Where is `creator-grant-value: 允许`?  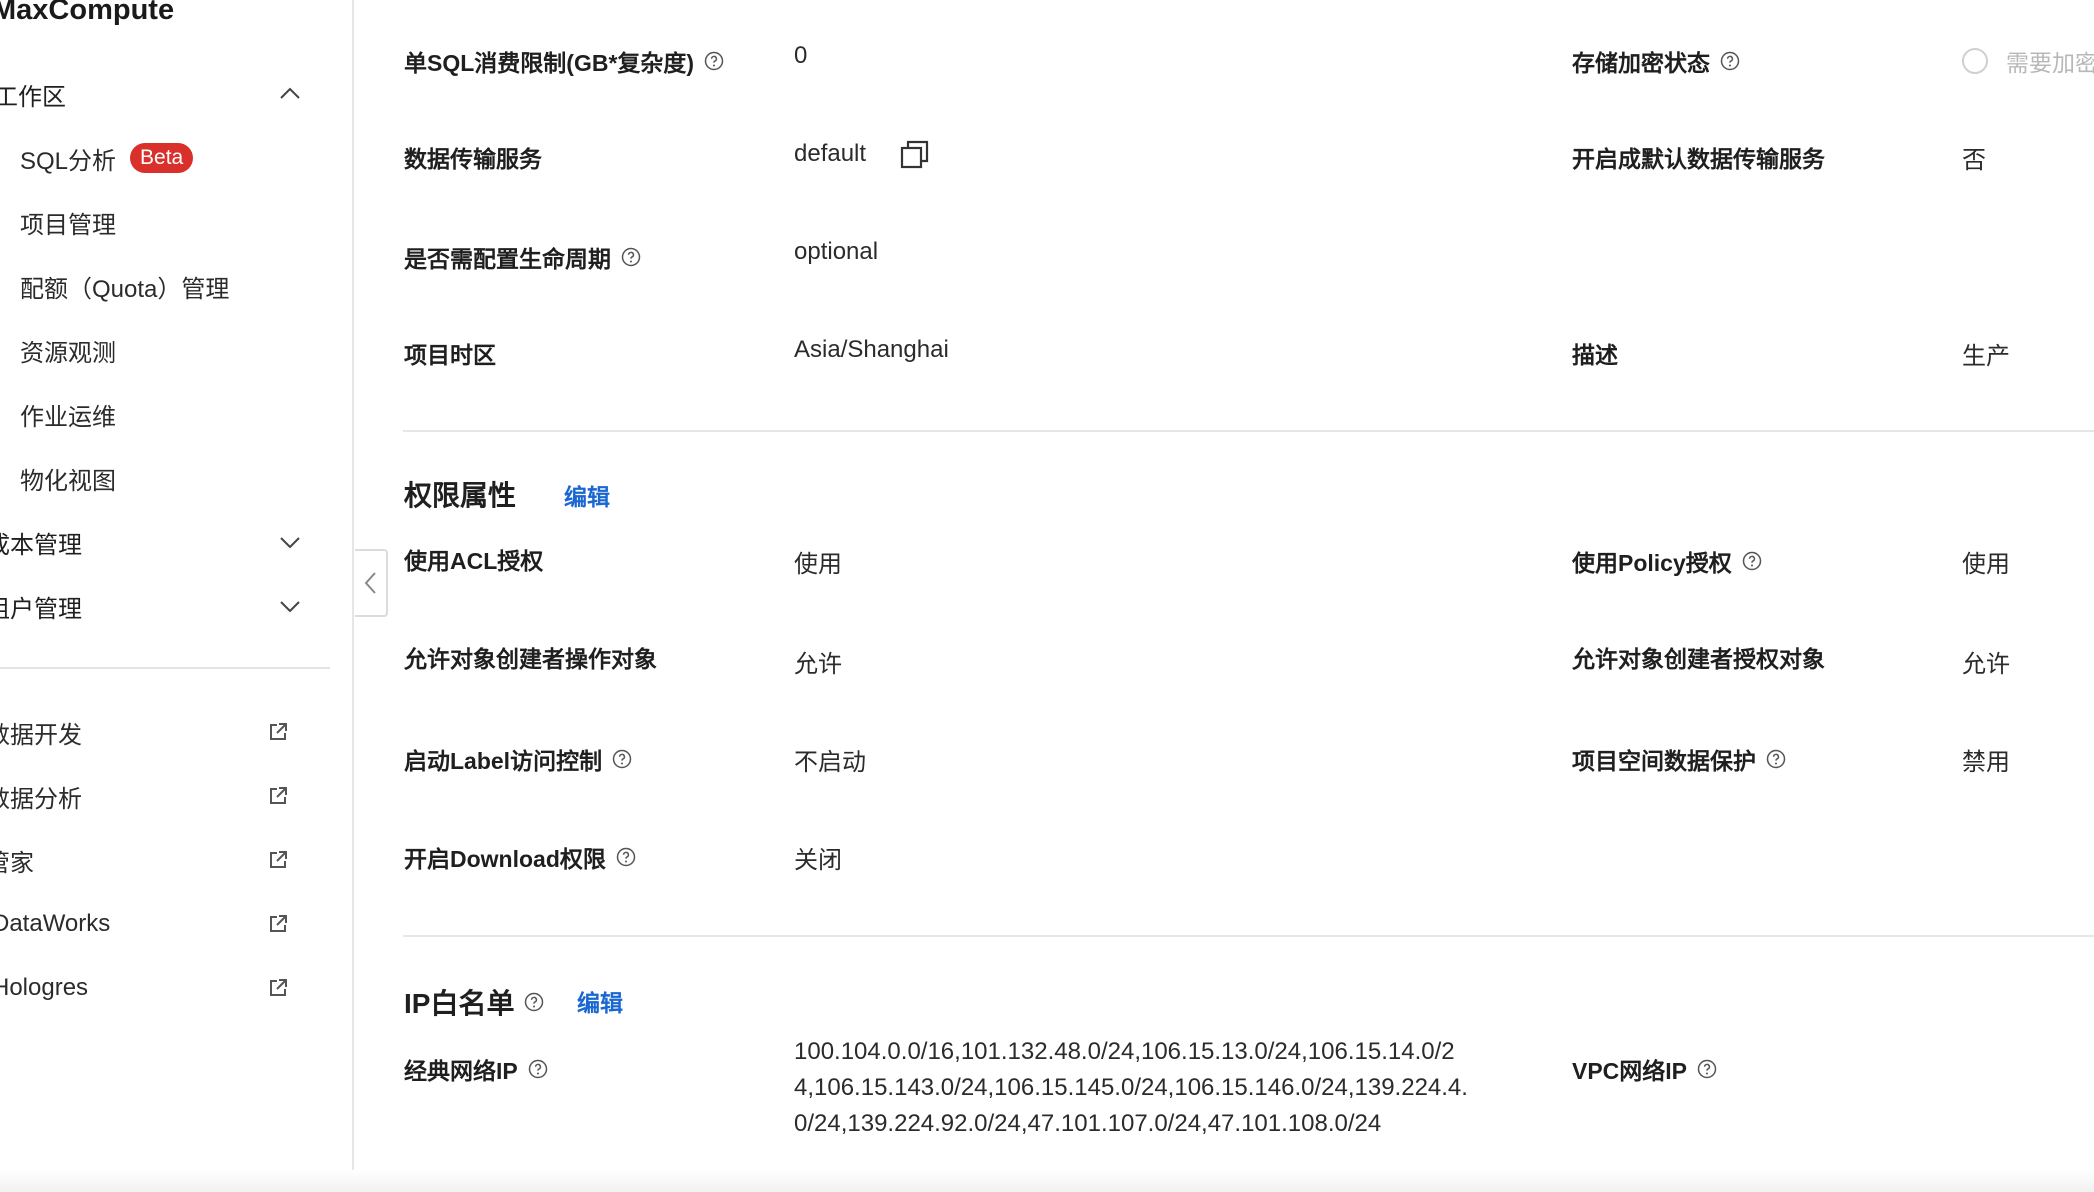
creator-grant-value: 允许 is located at coordinates (1986, 664).